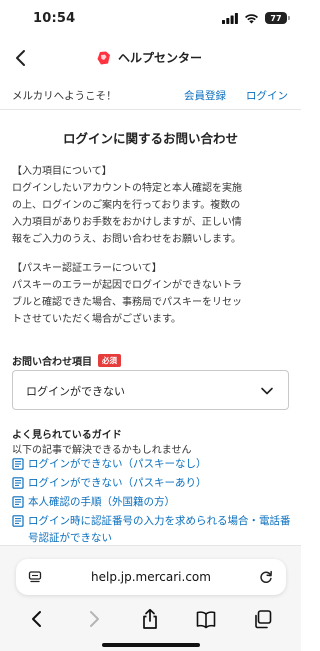  What do you see at coordinates (206, 619) in the screenshot?
I see `bookmarks-icon` at bounding box center [206, 619].